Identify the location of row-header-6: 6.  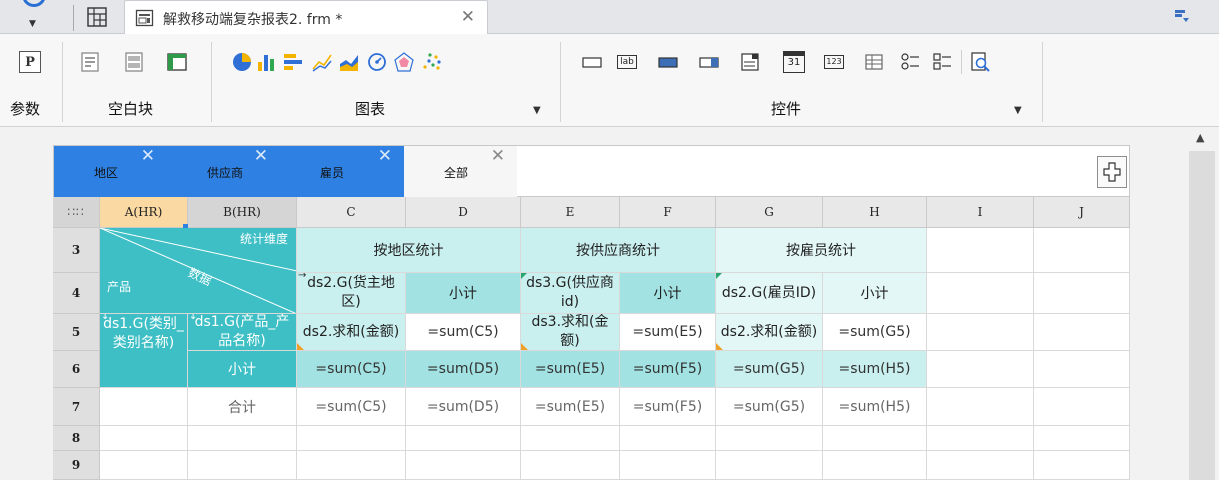
(76, 369).